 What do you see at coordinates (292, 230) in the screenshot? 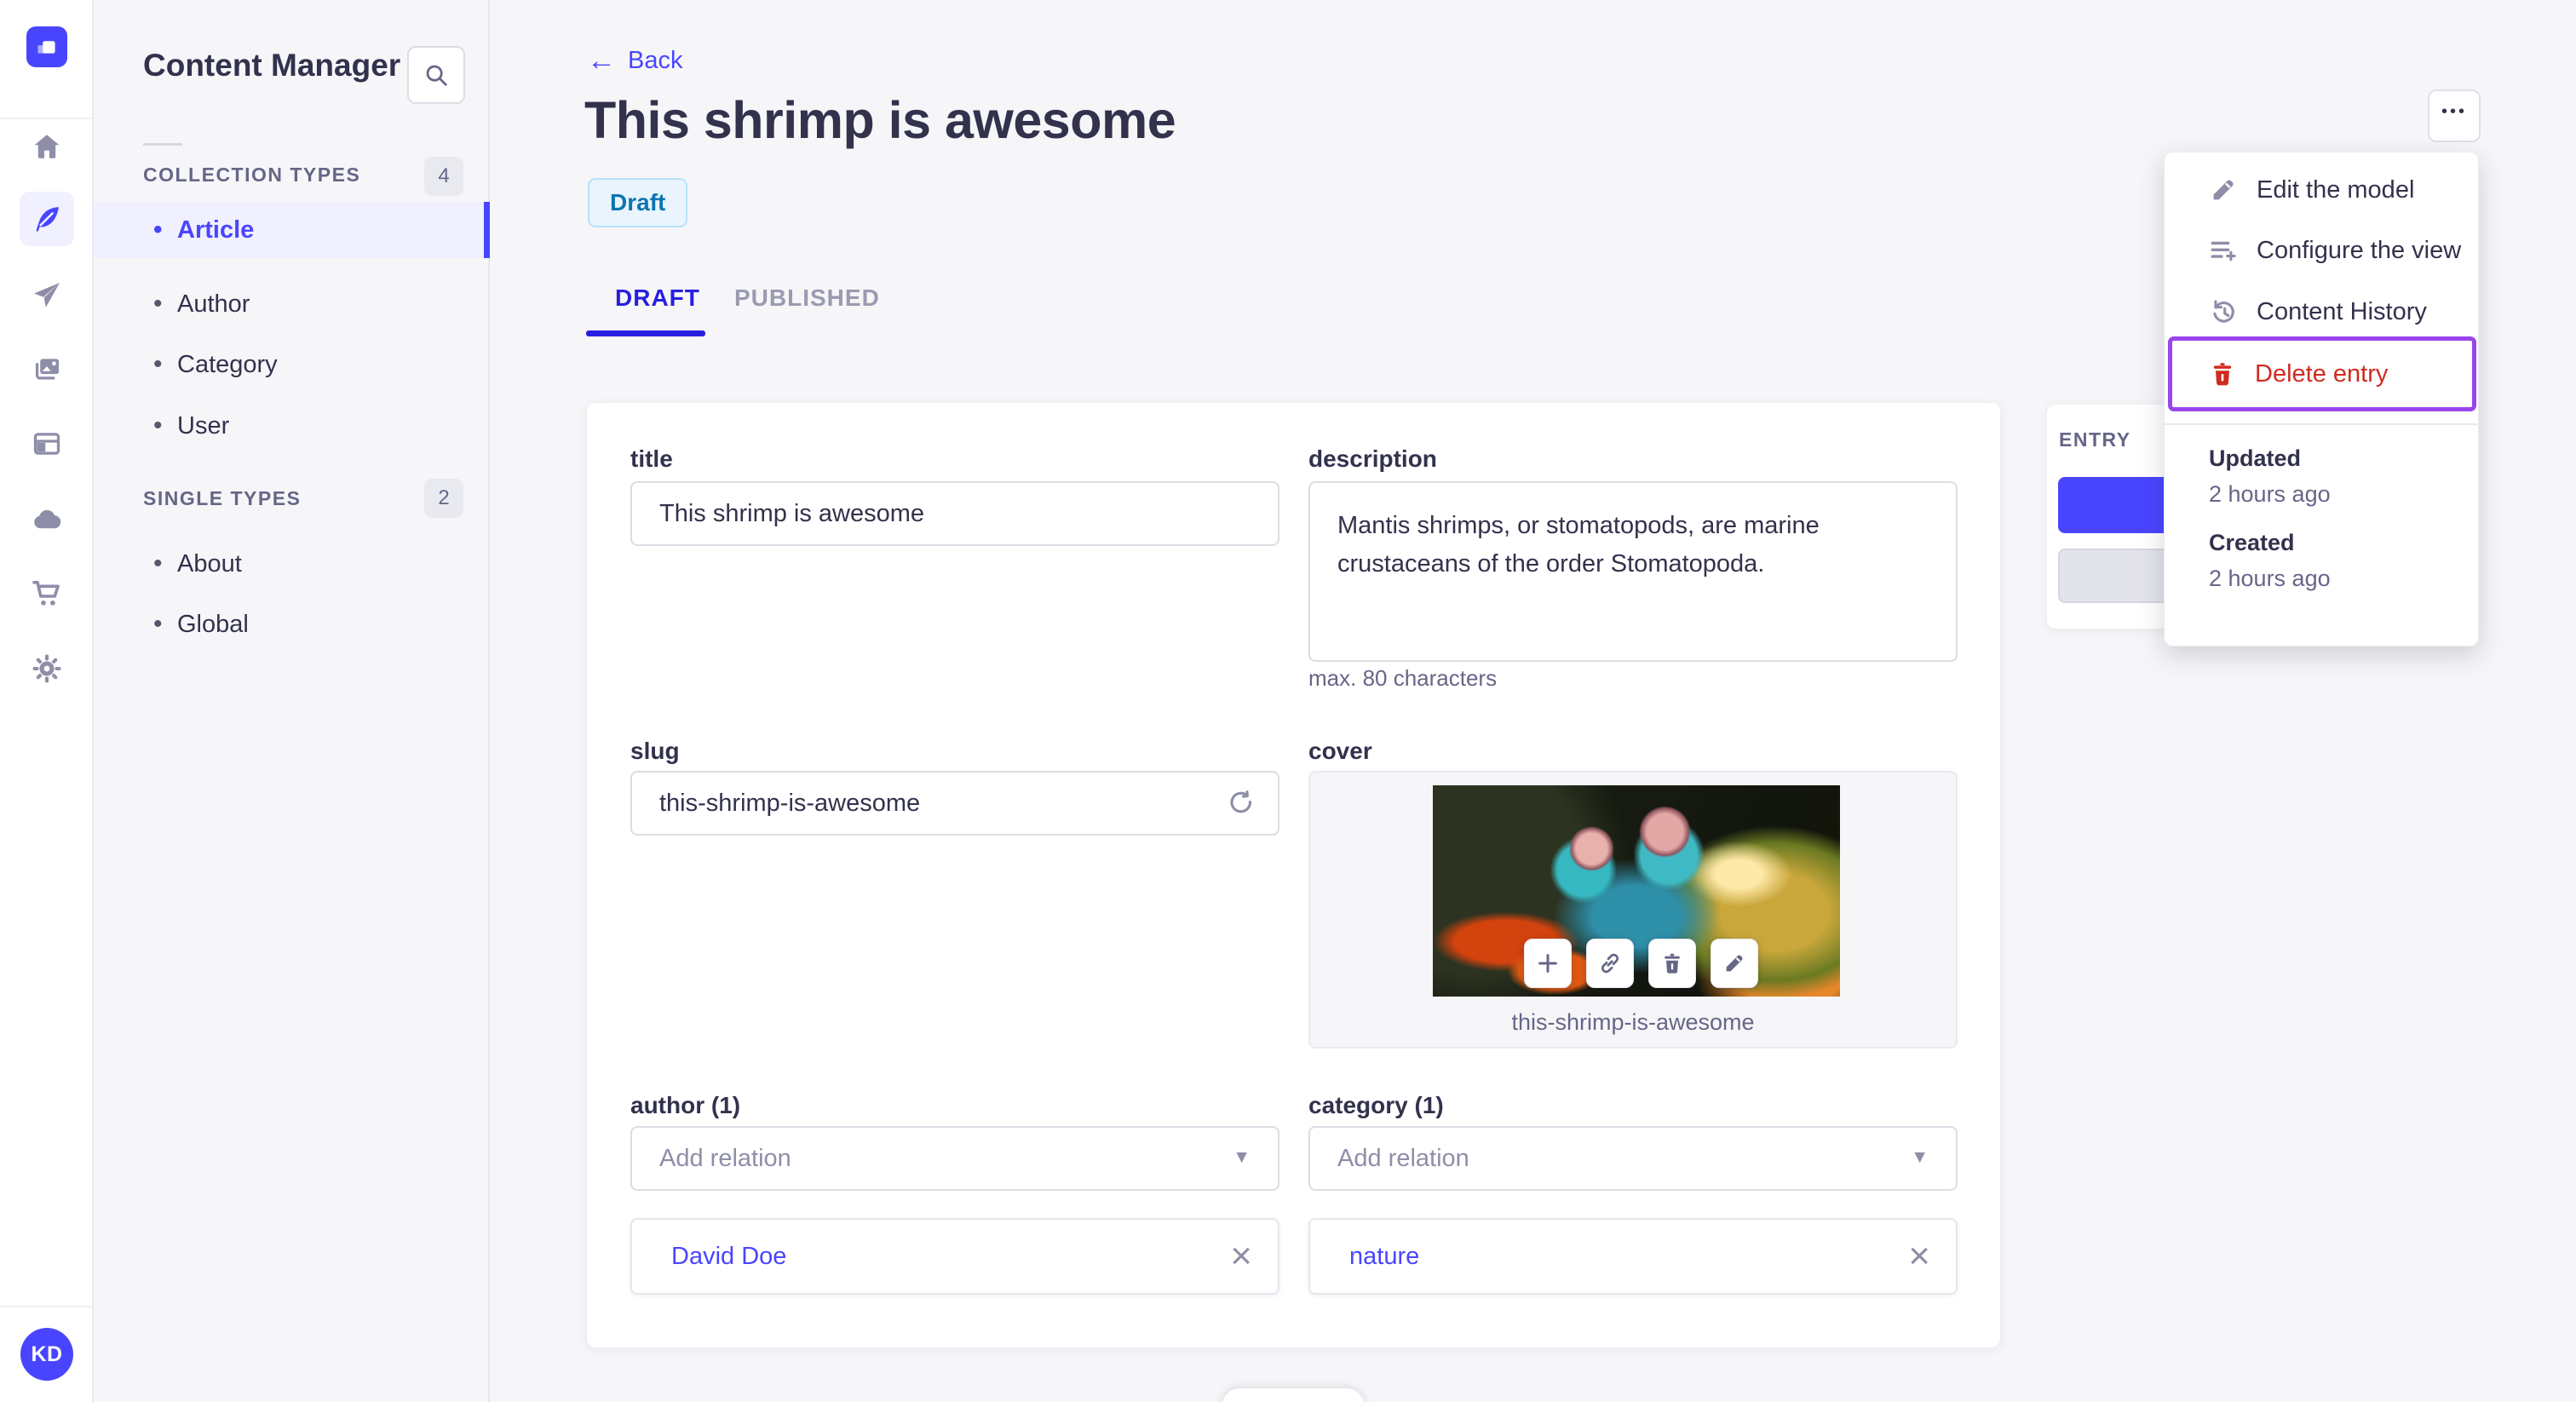
I see `sidebar-item-article: • Article` at bounding box center [292, 230].